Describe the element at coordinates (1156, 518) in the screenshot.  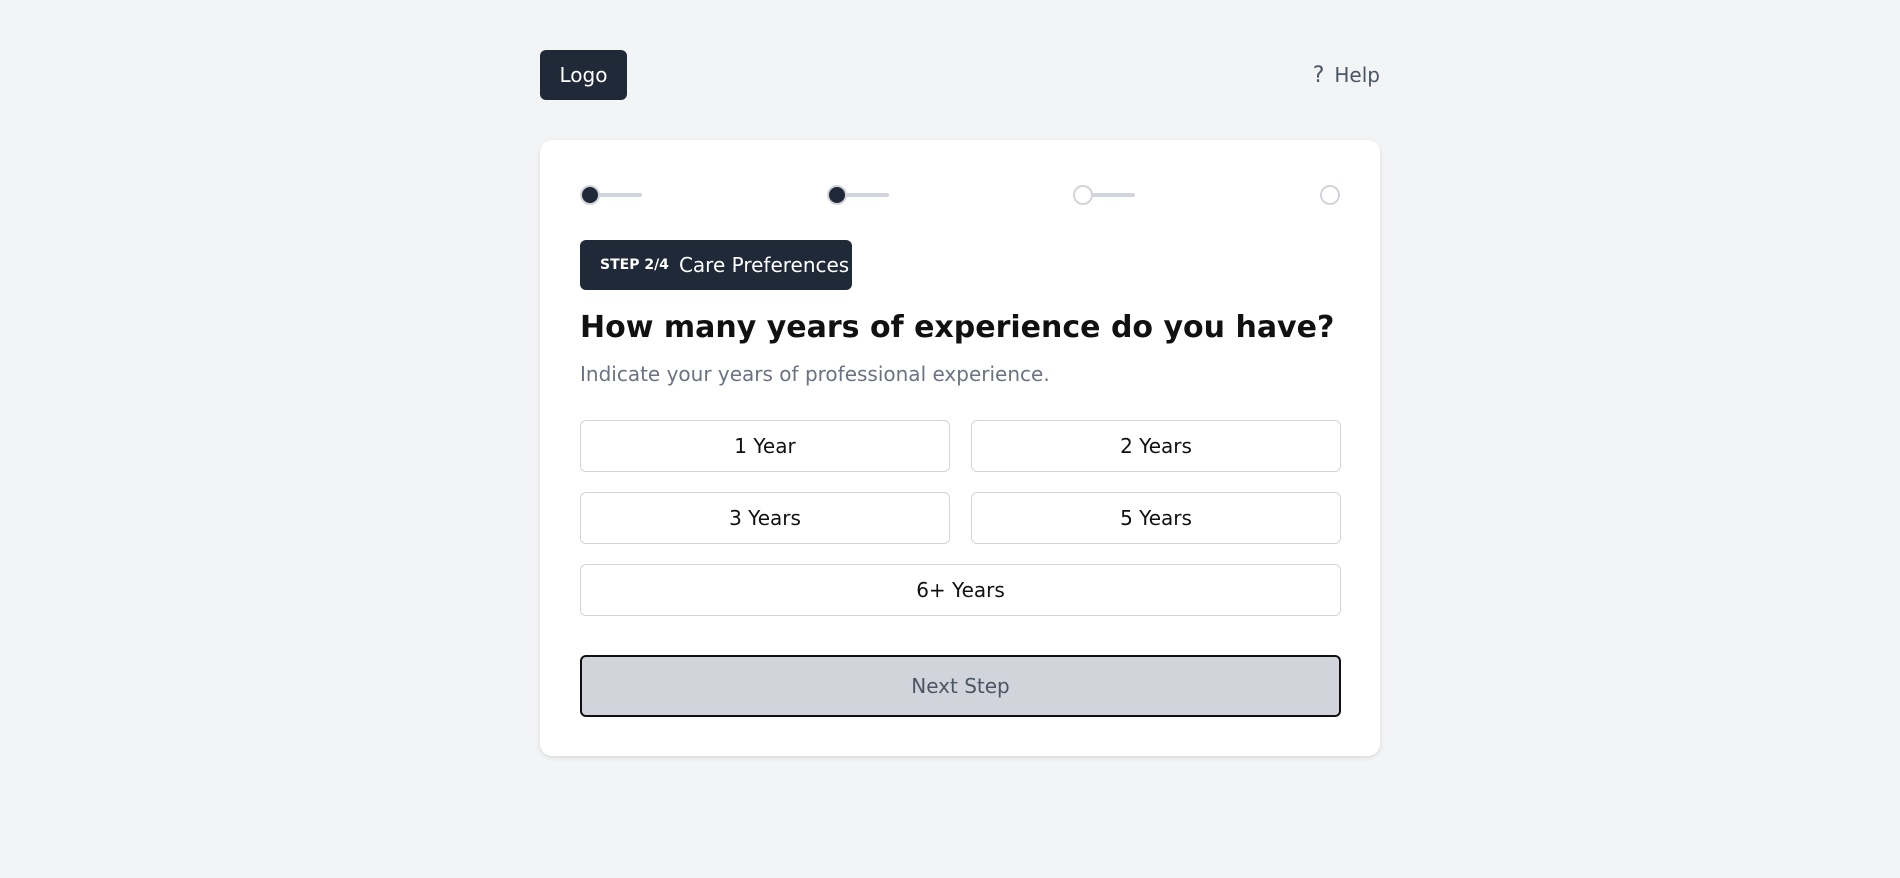
I see `option-5-years: 5 Years` at that location.